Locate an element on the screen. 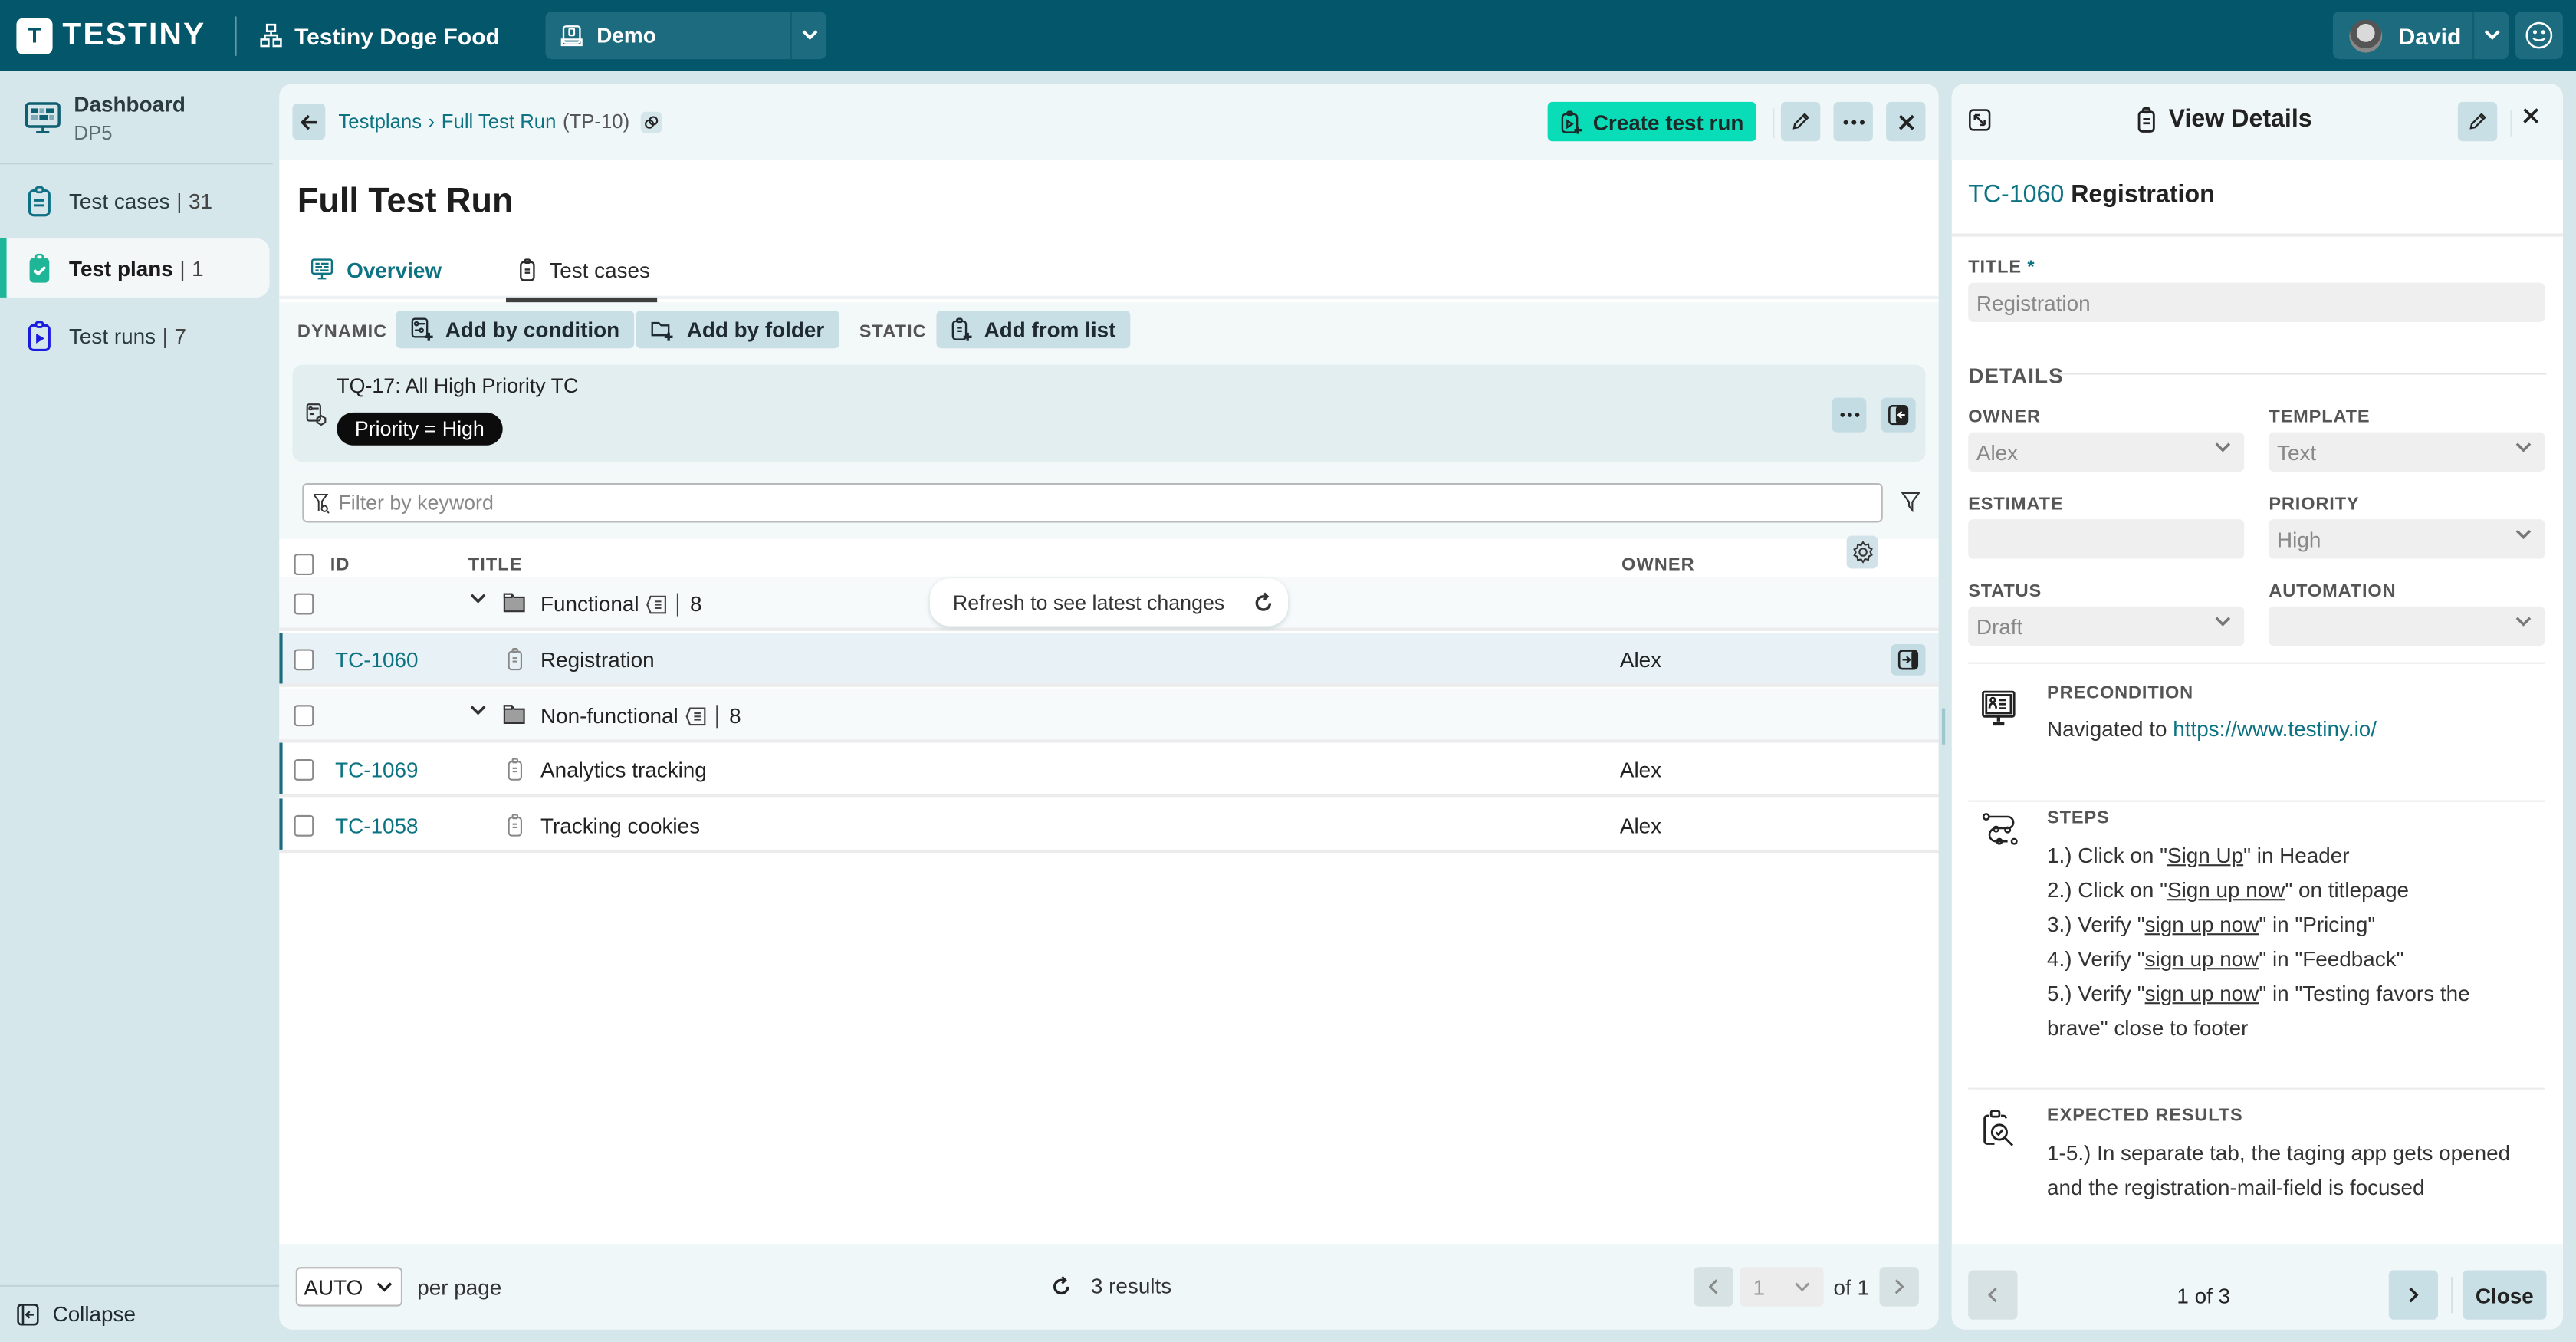 This screenshot has width=2576, height=1342. step-text: " on titlepage is located at coordinates (2347, 890).